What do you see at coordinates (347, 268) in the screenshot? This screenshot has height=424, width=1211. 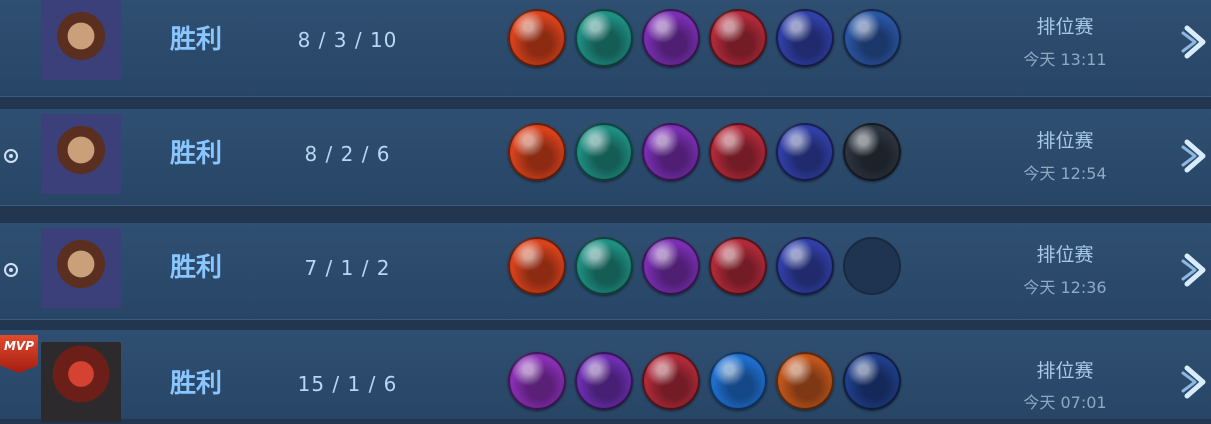 I see `kda-stats: 7 / 1 / 2` at bounding box center [347, 268].